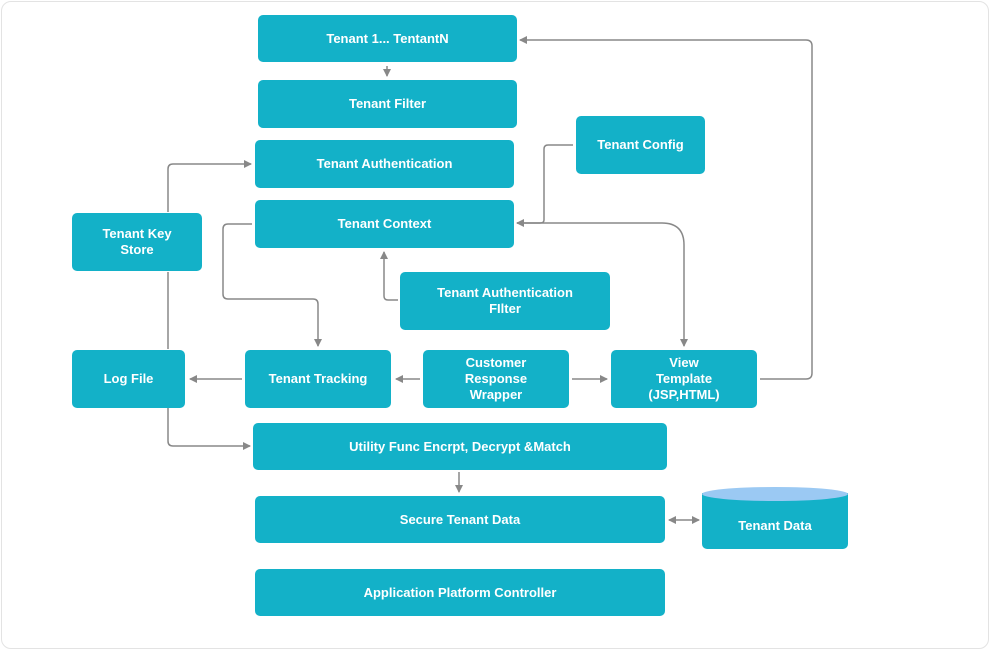 Image resolution: width=992 pixels, height=652 pixels. I want to click on node-tenant-context: Tenant Context, so click(384, 224).